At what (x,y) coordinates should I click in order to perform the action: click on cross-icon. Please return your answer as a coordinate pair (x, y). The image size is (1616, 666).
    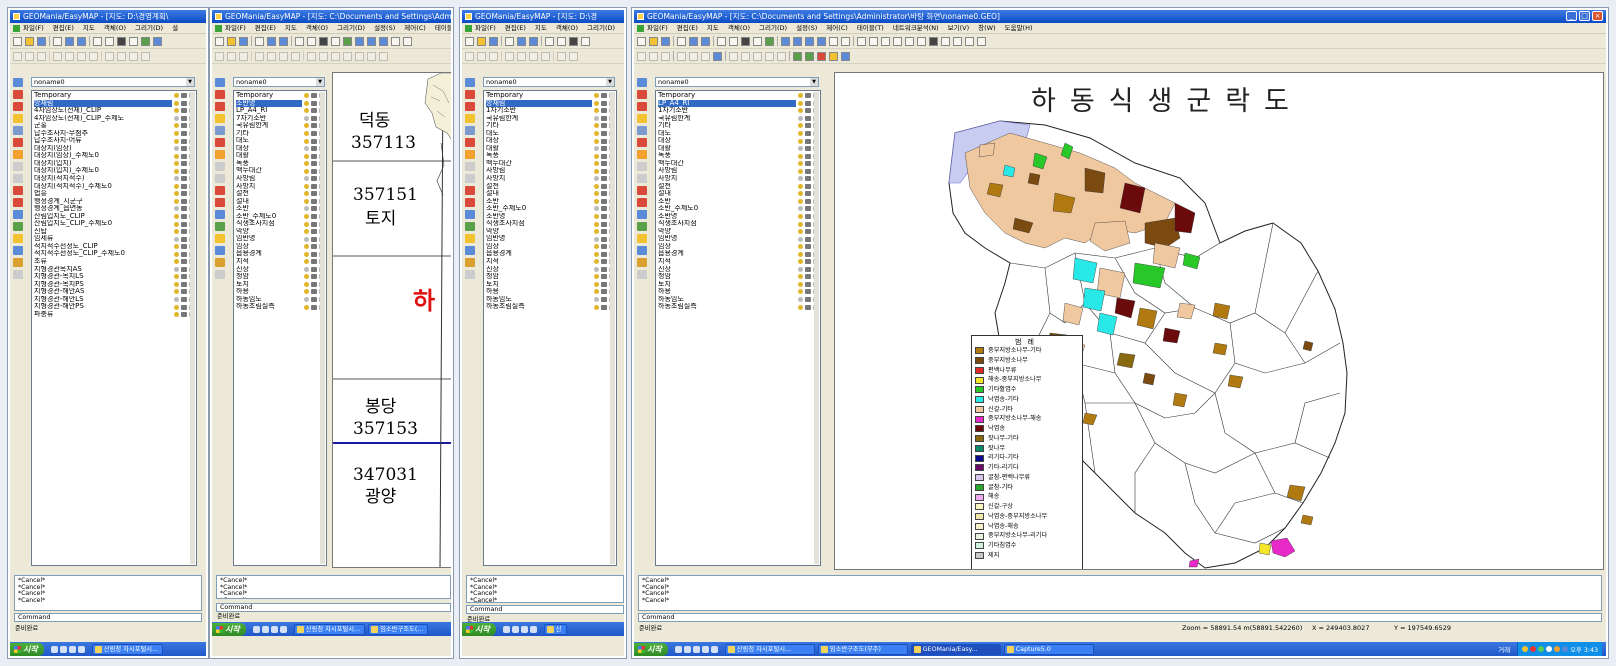
    Looking at the image, I should click on (18, 154).